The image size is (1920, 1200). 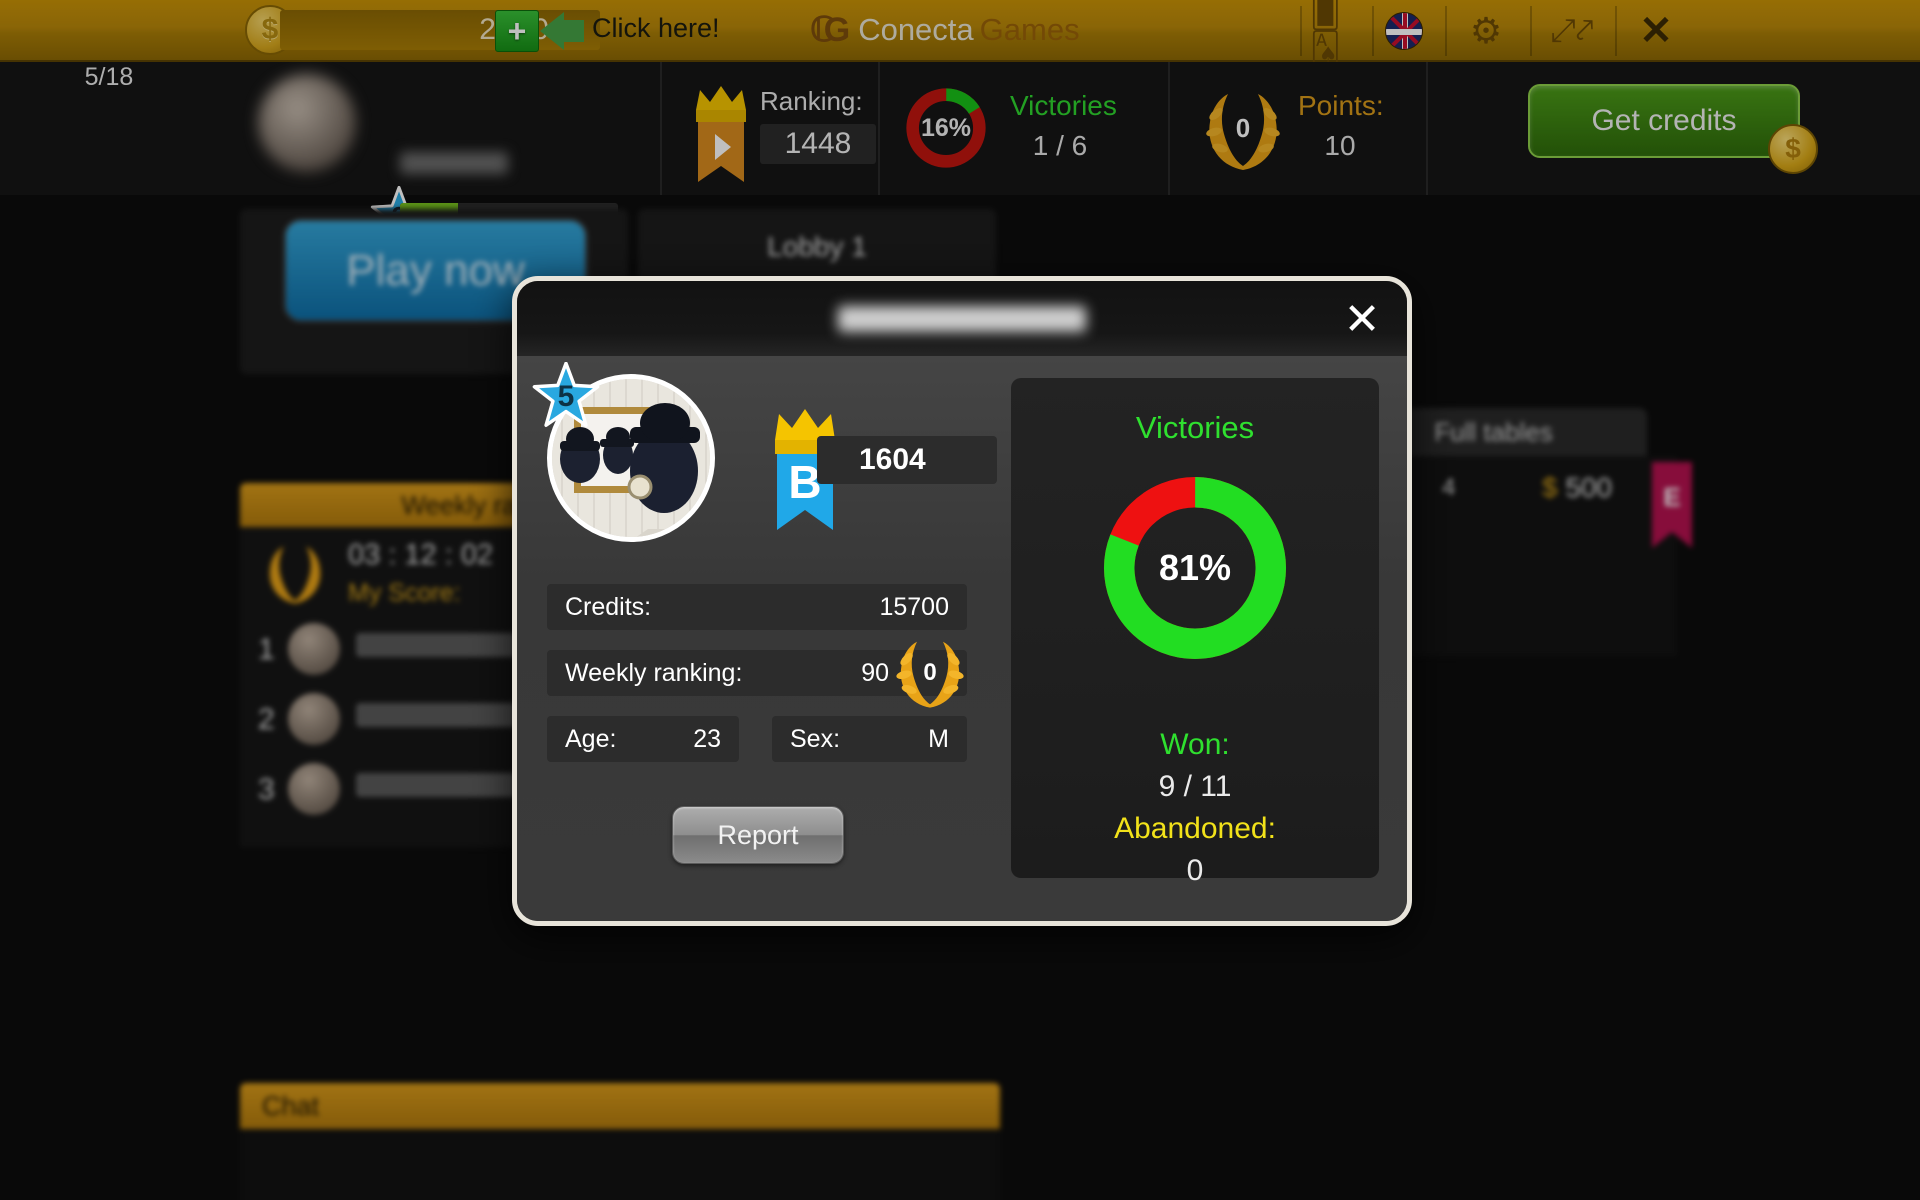 What do you see at coordinates (1195, 828) in the screenshot?
I see `abandoned-label: Abandoned:` at bounding box center [1195, 828].